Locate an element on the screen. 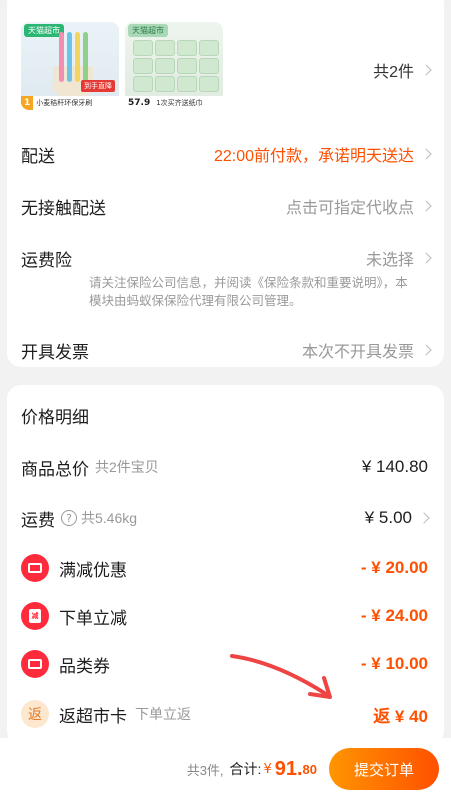 The image size is (451, 800). freight-row: 运费 ? 共5.46kg ¥ 5.00 is located at coordinates (225, 518).